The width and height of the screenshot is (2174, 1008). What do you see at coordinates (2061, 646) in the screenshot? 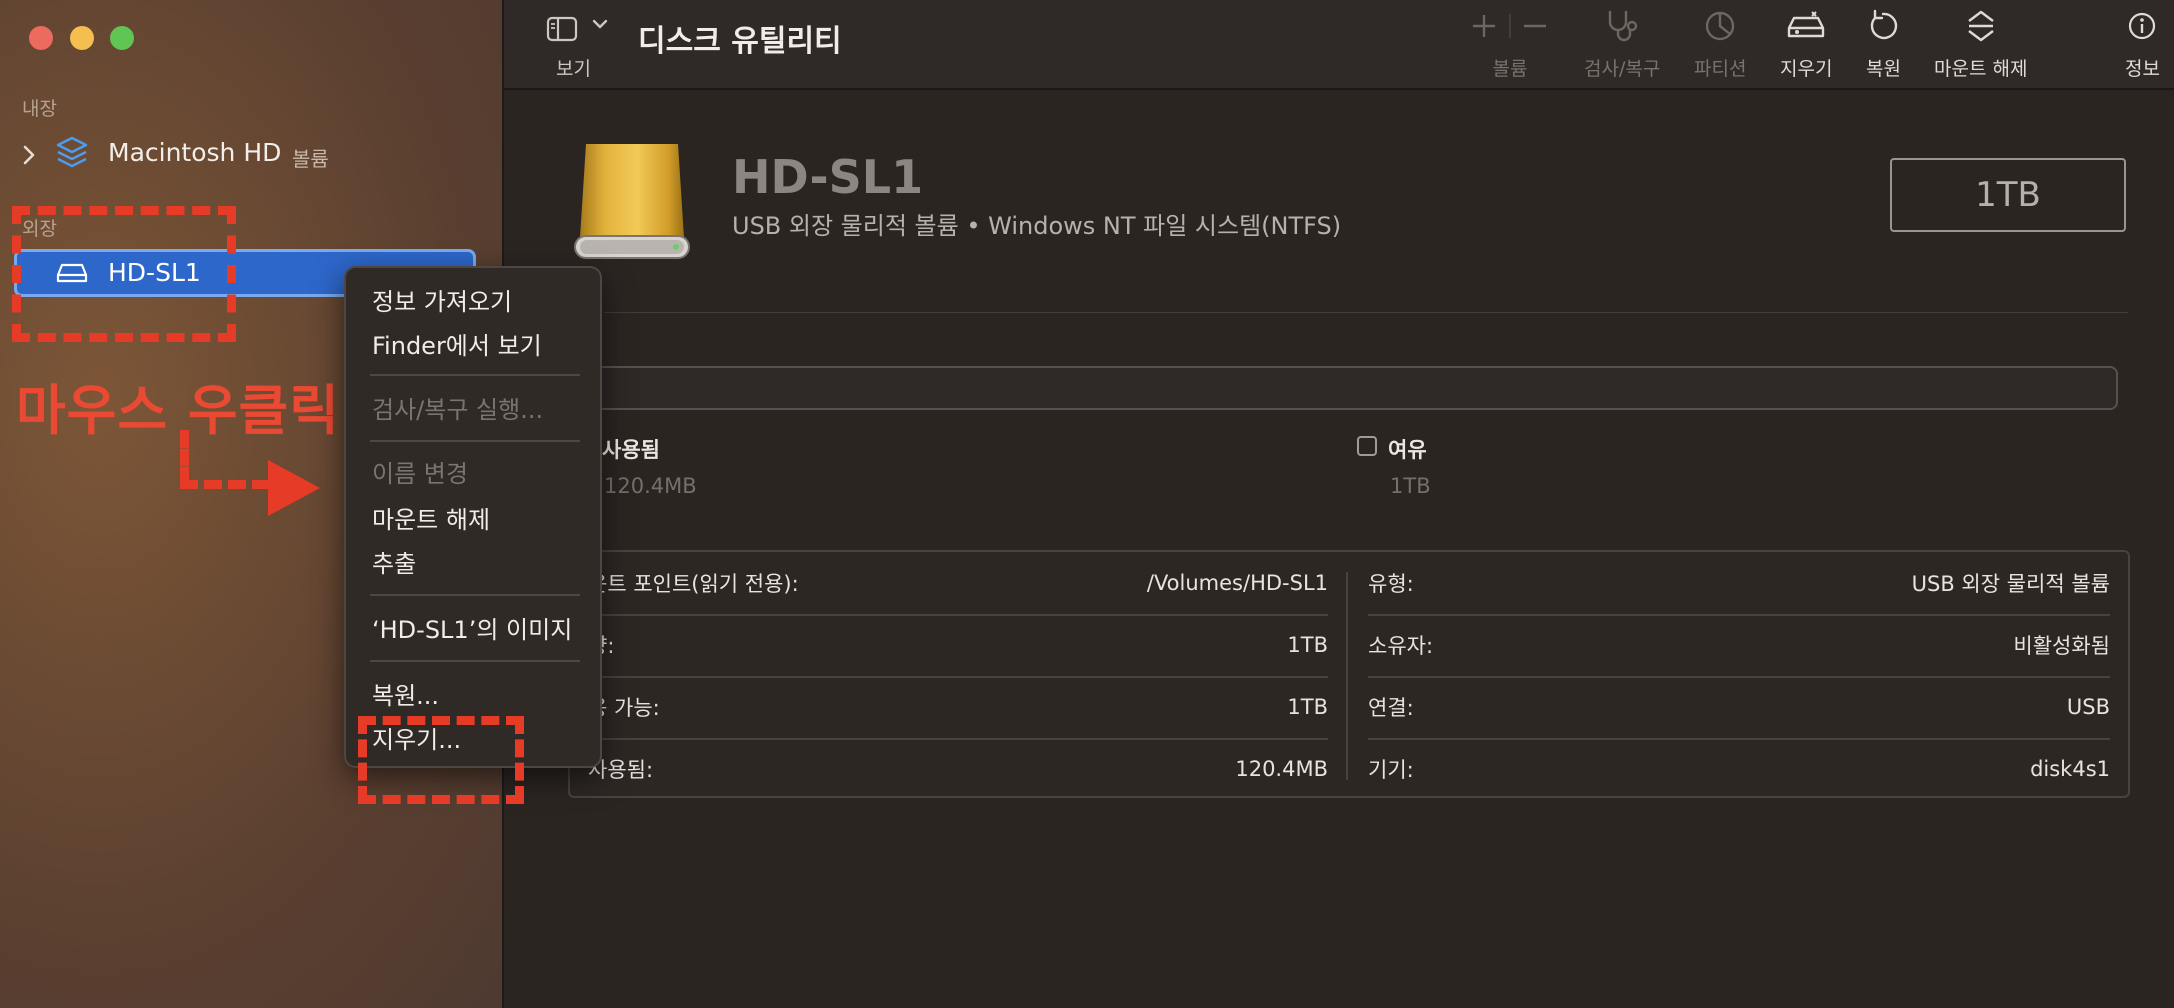
I see `info-value: 비활성화됨` at bounding box center [2061, 646].